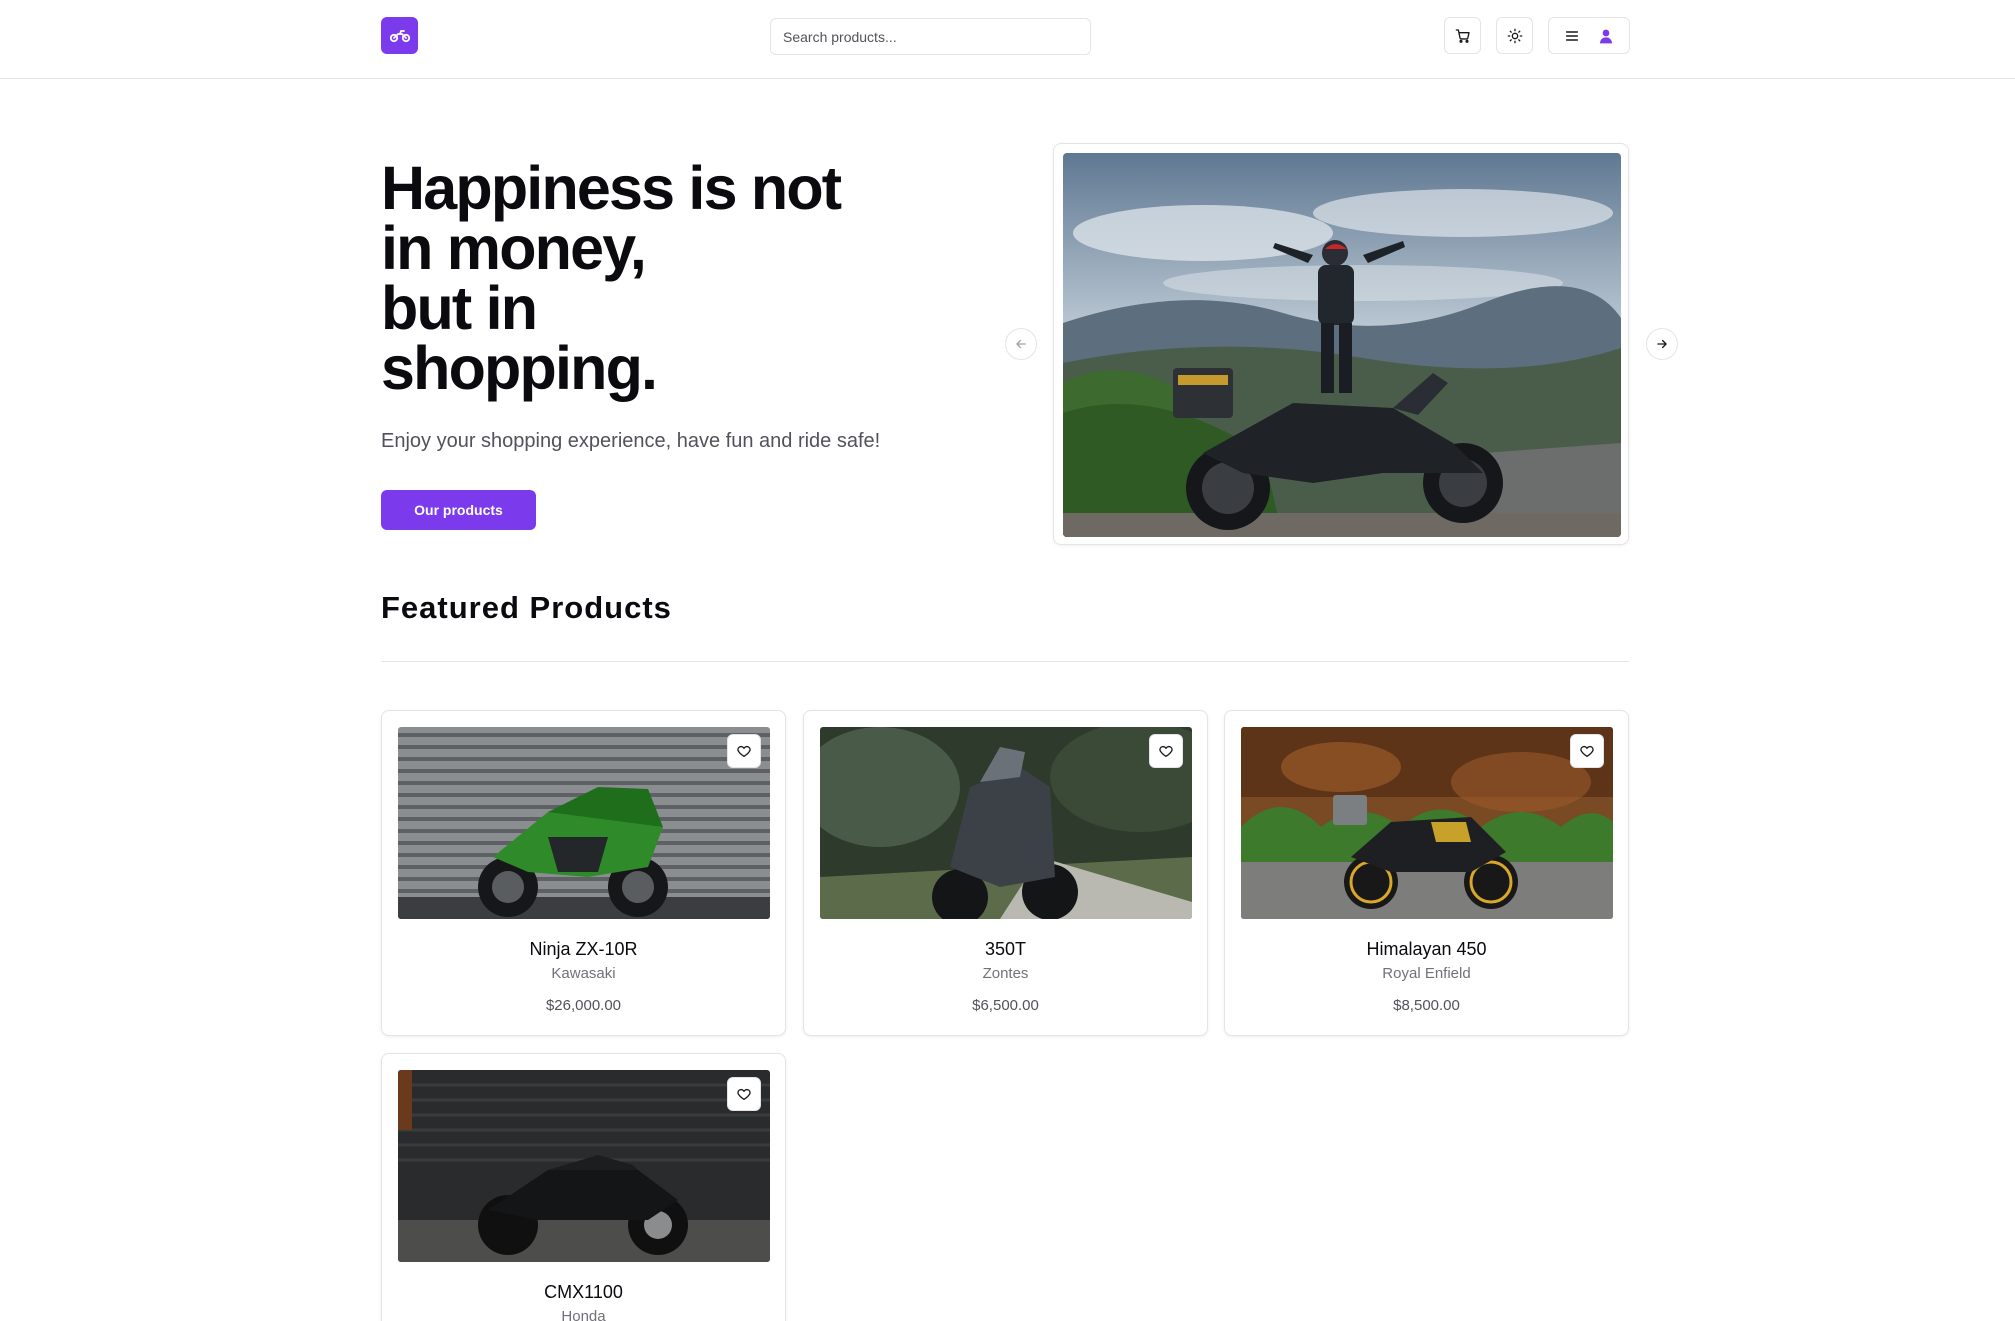 The height and width of the screenshot is (1321, 2015). What do you see at coordinates (583, 973) in the screenshot?
I see `product-brand: Kawasaki` at bounding box center [583, 973].